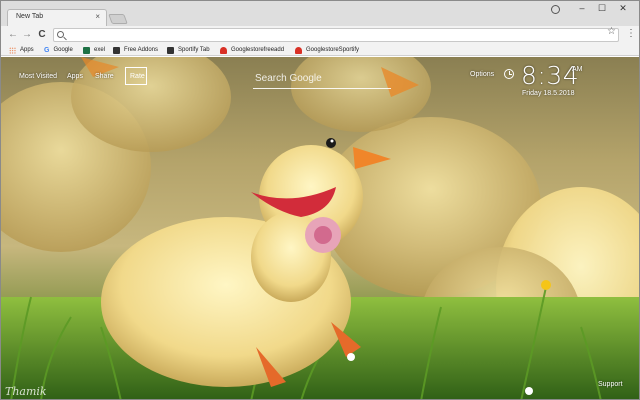 This screenshot has height=400, width=640. Describe the element at coordinates (86, 50) in the screenshot. I see `excel-icon` at that location.